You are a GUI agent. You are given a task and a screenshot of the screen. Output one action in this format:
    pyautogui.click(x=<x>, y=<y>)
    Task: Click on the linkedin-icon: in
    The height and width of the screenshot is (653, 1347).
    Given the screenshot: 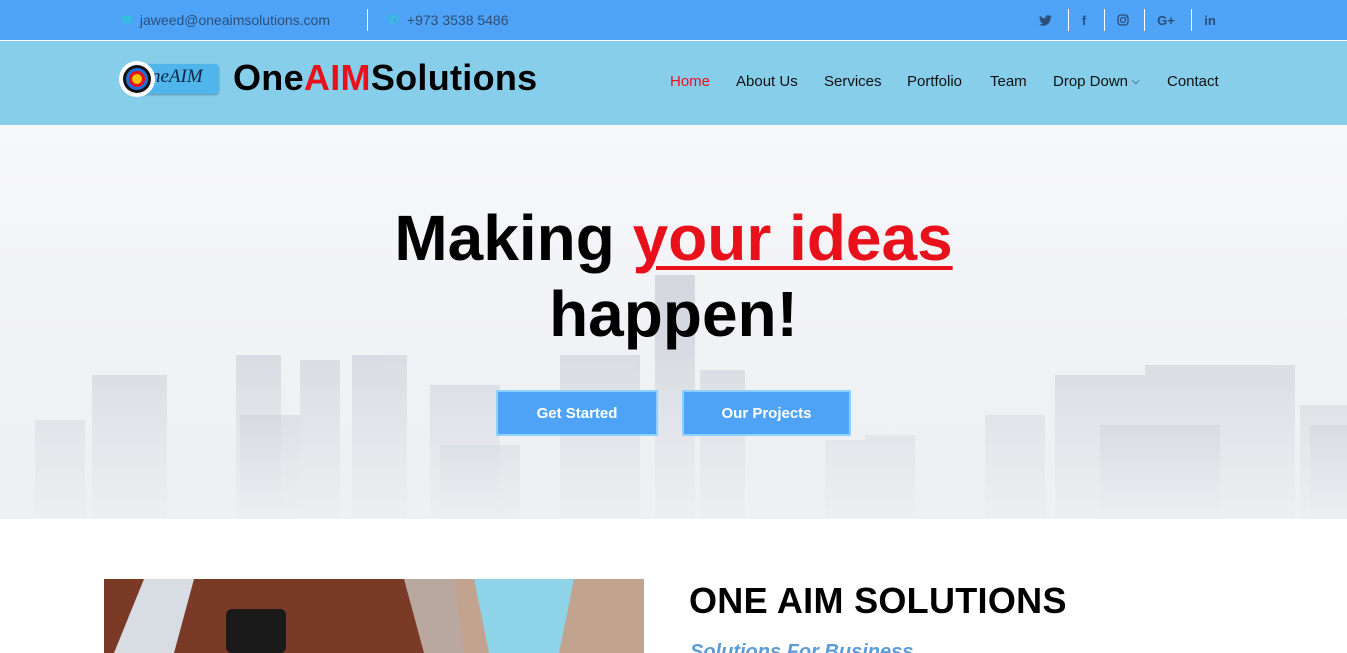 What is the action you would take?
    pyautogui.click(x=1210, y=20)
    